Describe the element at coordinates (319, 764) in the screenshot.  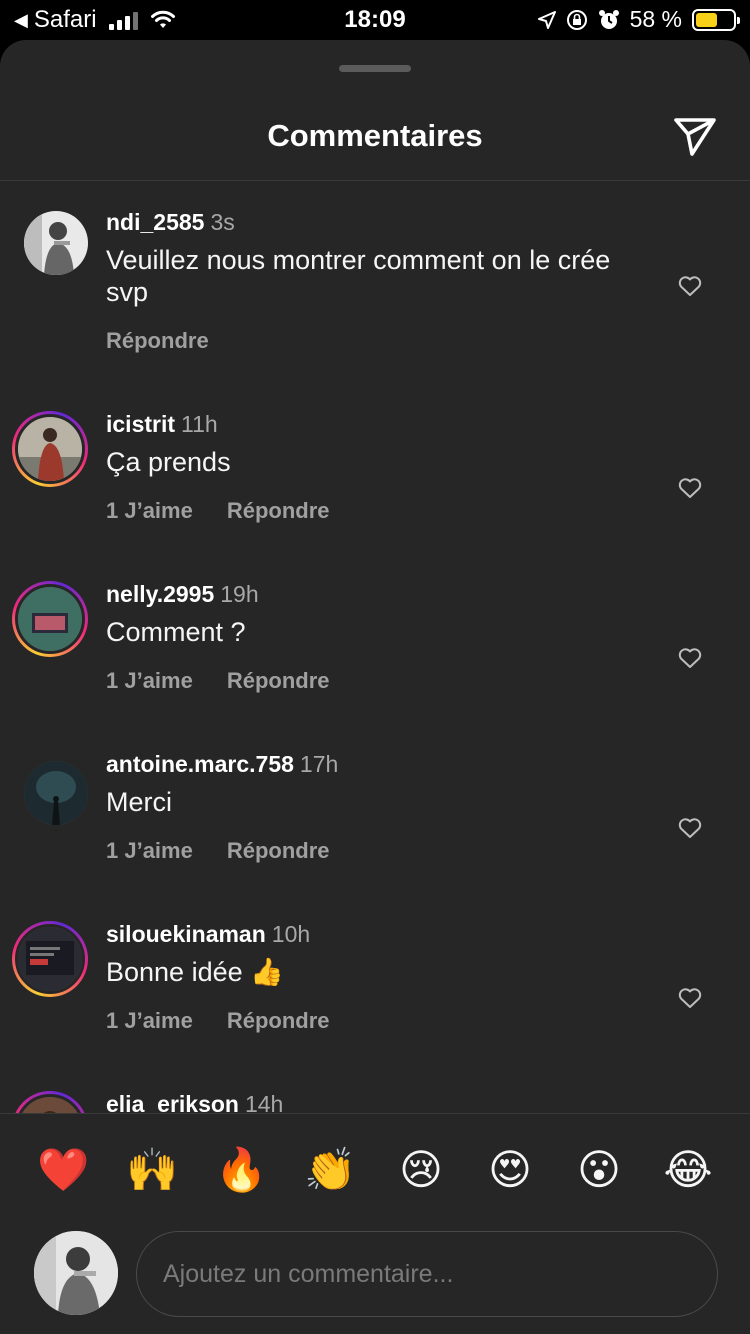
I see `comment-time: 17h` at that location.